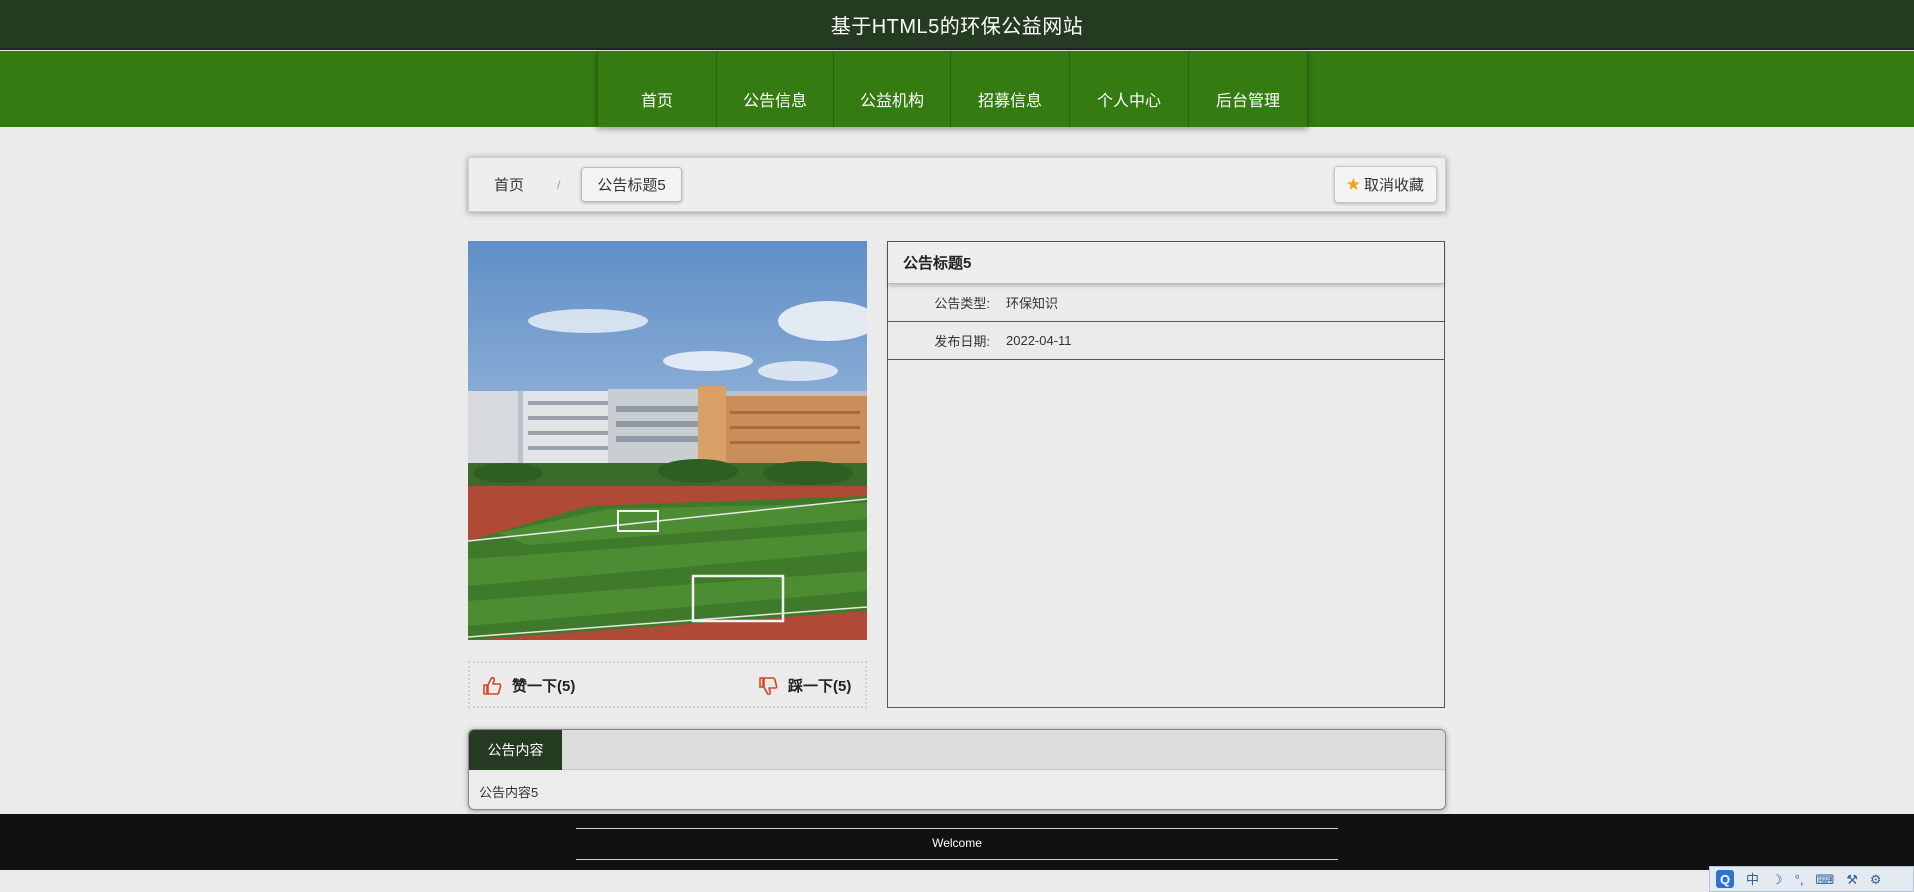 The image size is (1914, 892). What do you see at coordinates (509, 792) in the screenshot?
I see `announcement-content-text: 公告内容5` at bounding box center [509, 792].